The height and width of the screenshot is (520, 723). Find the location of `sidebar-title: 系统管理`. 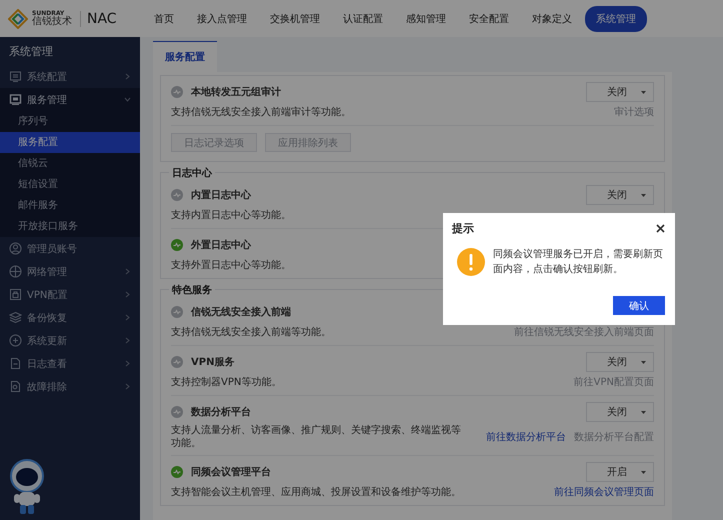

sidebar-title: 系统管理 is located at coordinates (31, 52).